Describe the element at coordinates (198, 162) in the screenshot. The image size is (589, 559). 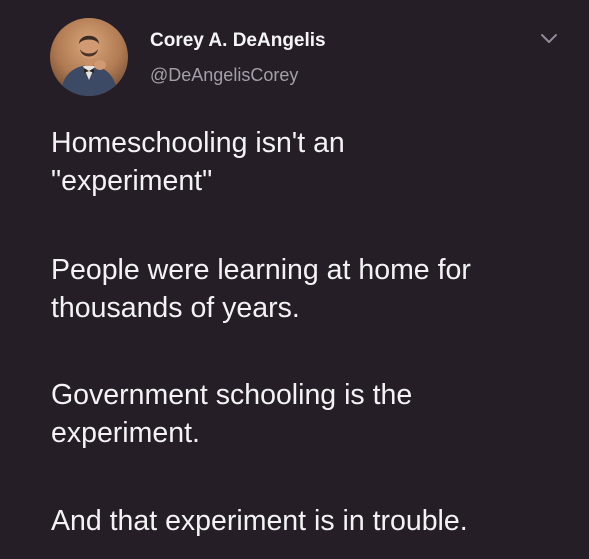
I see `tweet-paragraph-1: Homeschooling isn't an "experiment"` at that location.